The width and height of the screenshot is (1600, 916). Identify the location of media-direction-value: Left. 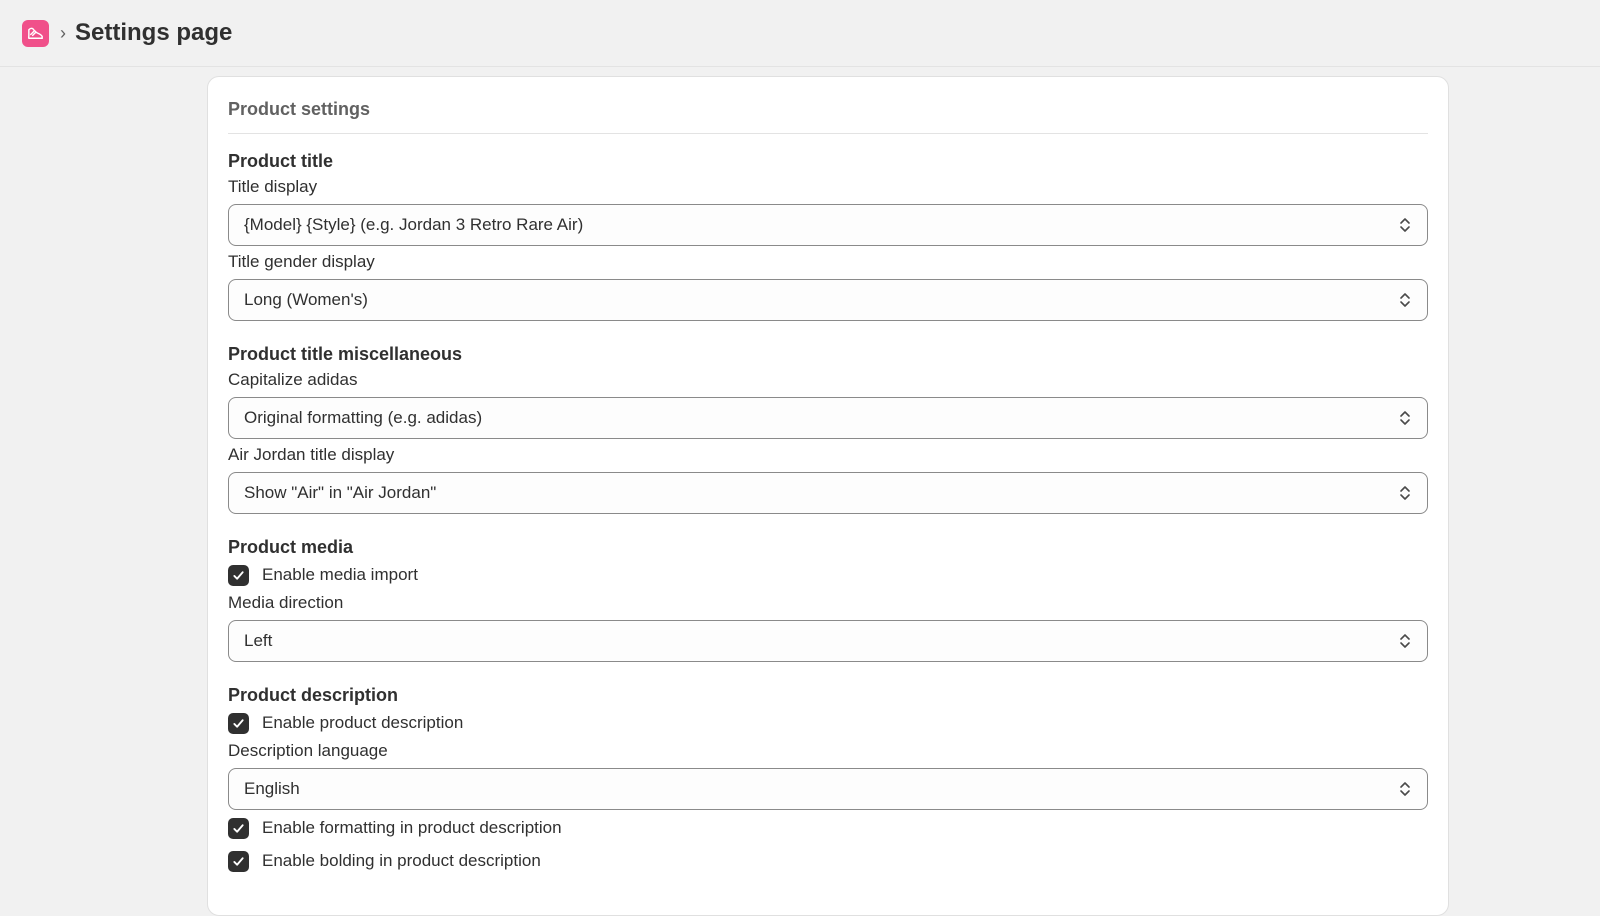
(258, 640).